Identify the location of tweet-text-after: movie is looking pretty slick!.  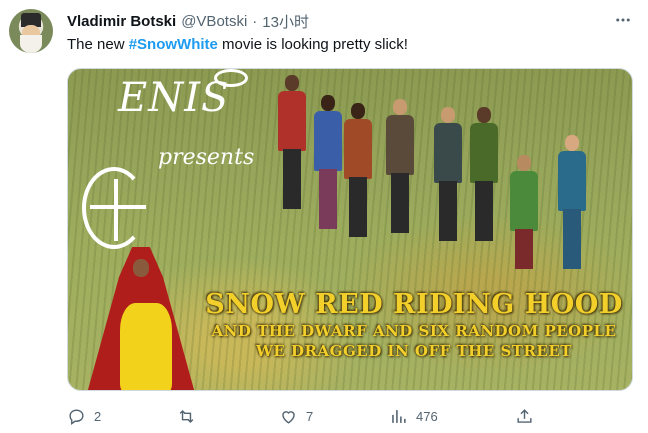
(312, 44).